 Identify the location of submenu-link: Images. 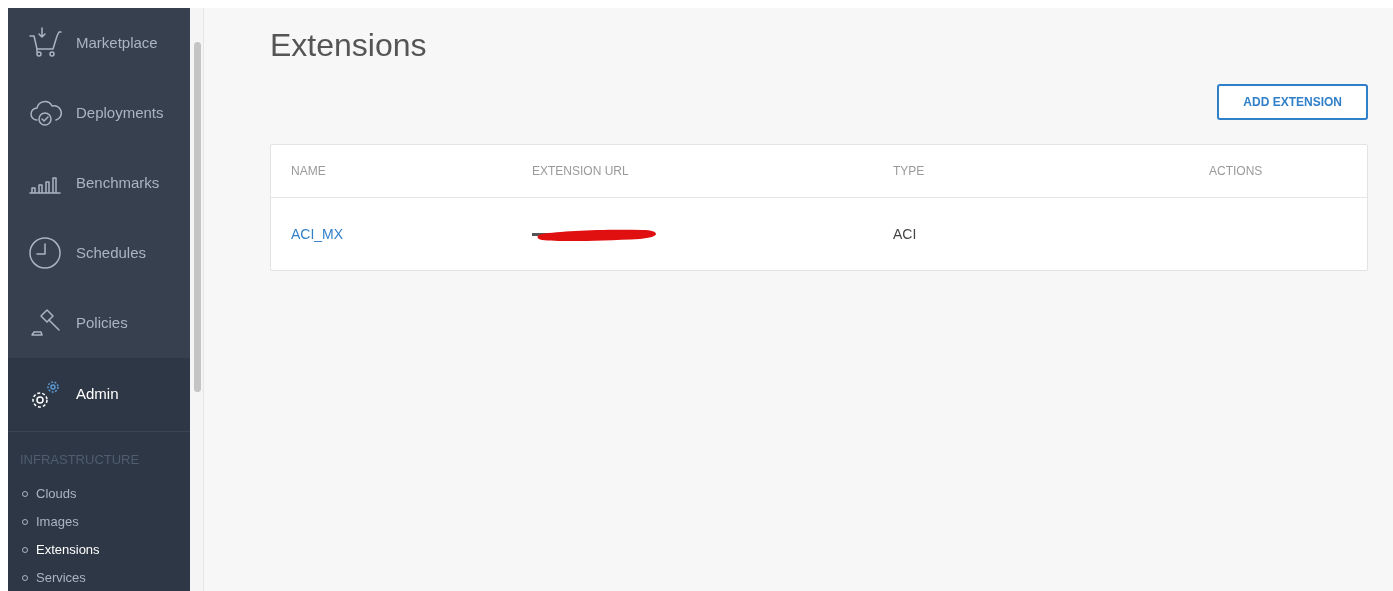
(57, 521).